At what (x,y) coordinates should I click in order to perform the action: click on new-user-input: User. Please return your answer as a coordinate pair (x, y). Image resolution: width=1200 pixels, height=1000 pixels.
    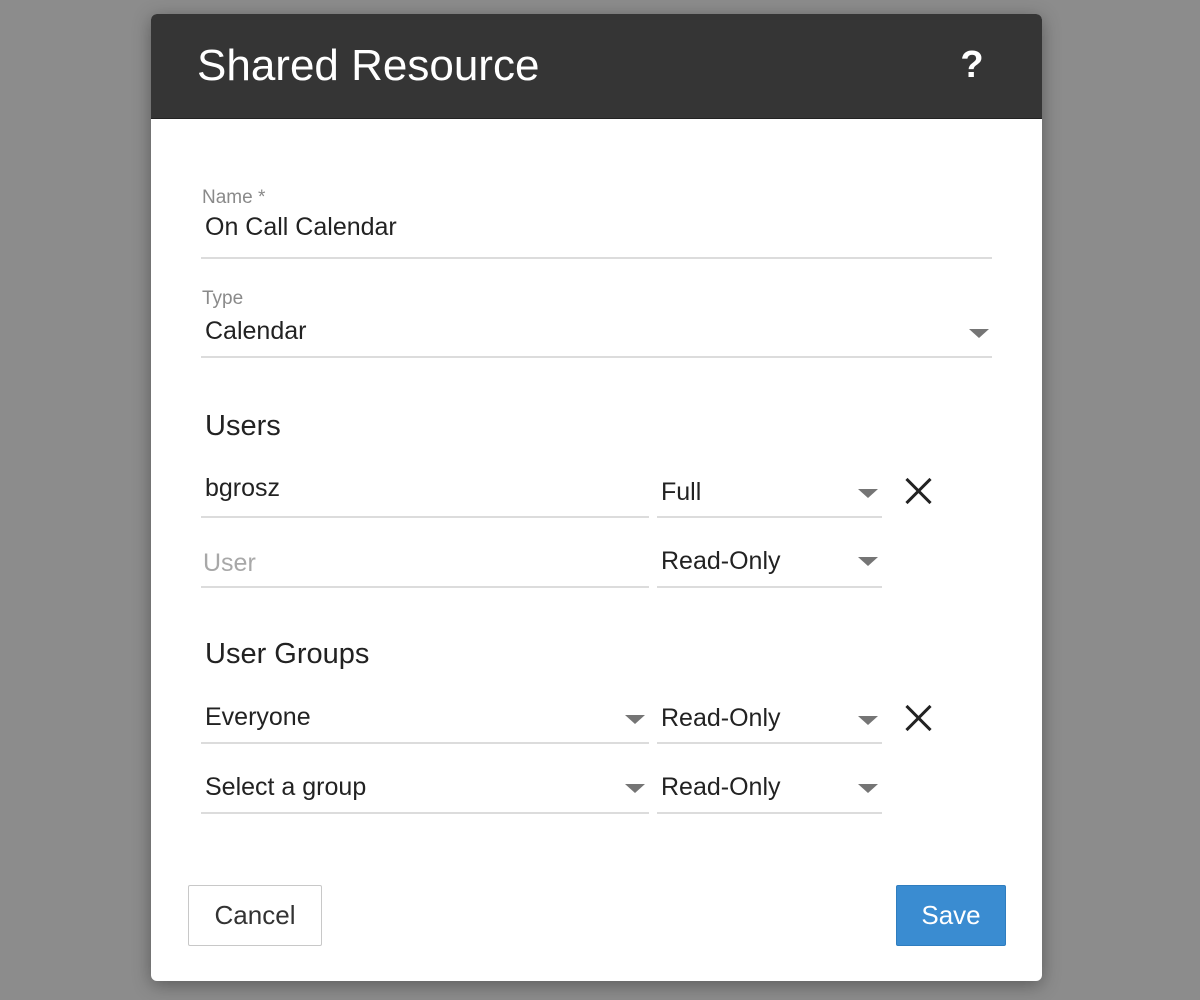
    Looking at the image, I should click on (425, 562).